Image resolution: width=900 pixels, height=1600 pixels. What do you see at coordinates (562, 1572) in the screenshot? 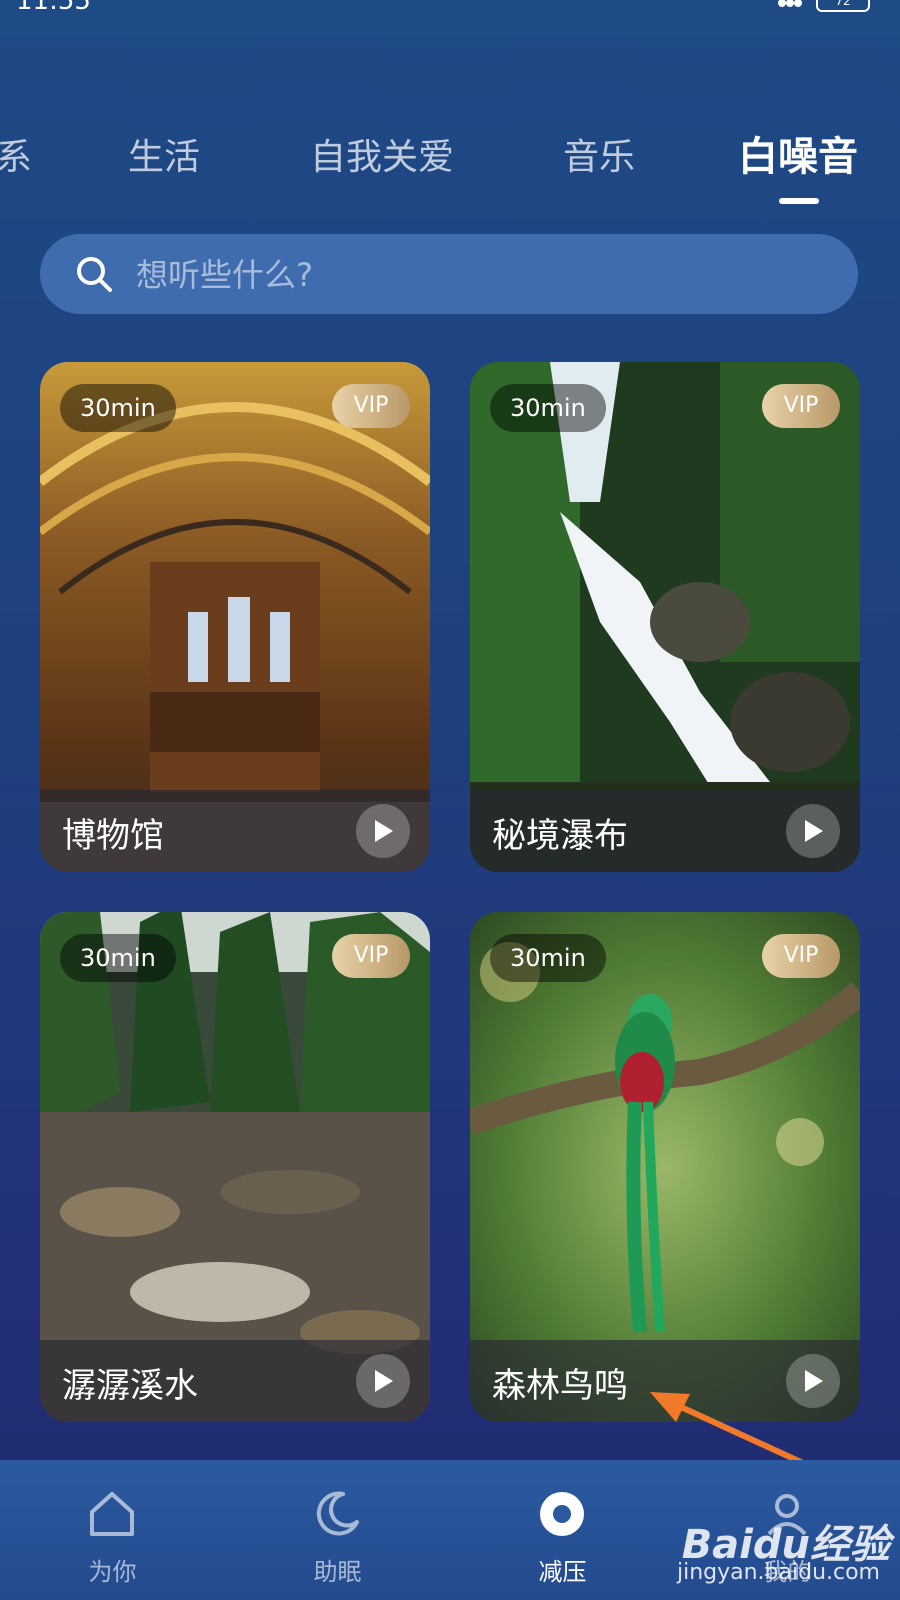
I see `nav-label: 减压` at bounding box center [562, 1572].